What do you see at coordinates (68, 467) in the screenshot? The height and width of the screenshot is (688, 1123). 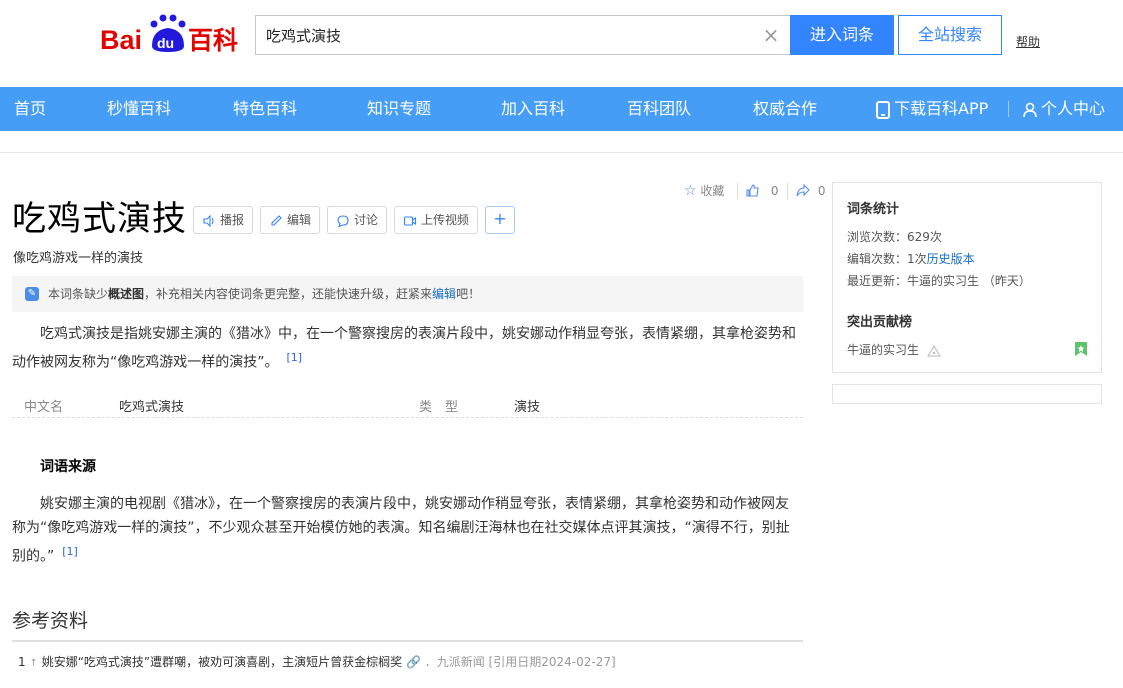 I see `section-title-origin: 词语来源` at bounding box center [68, 467].